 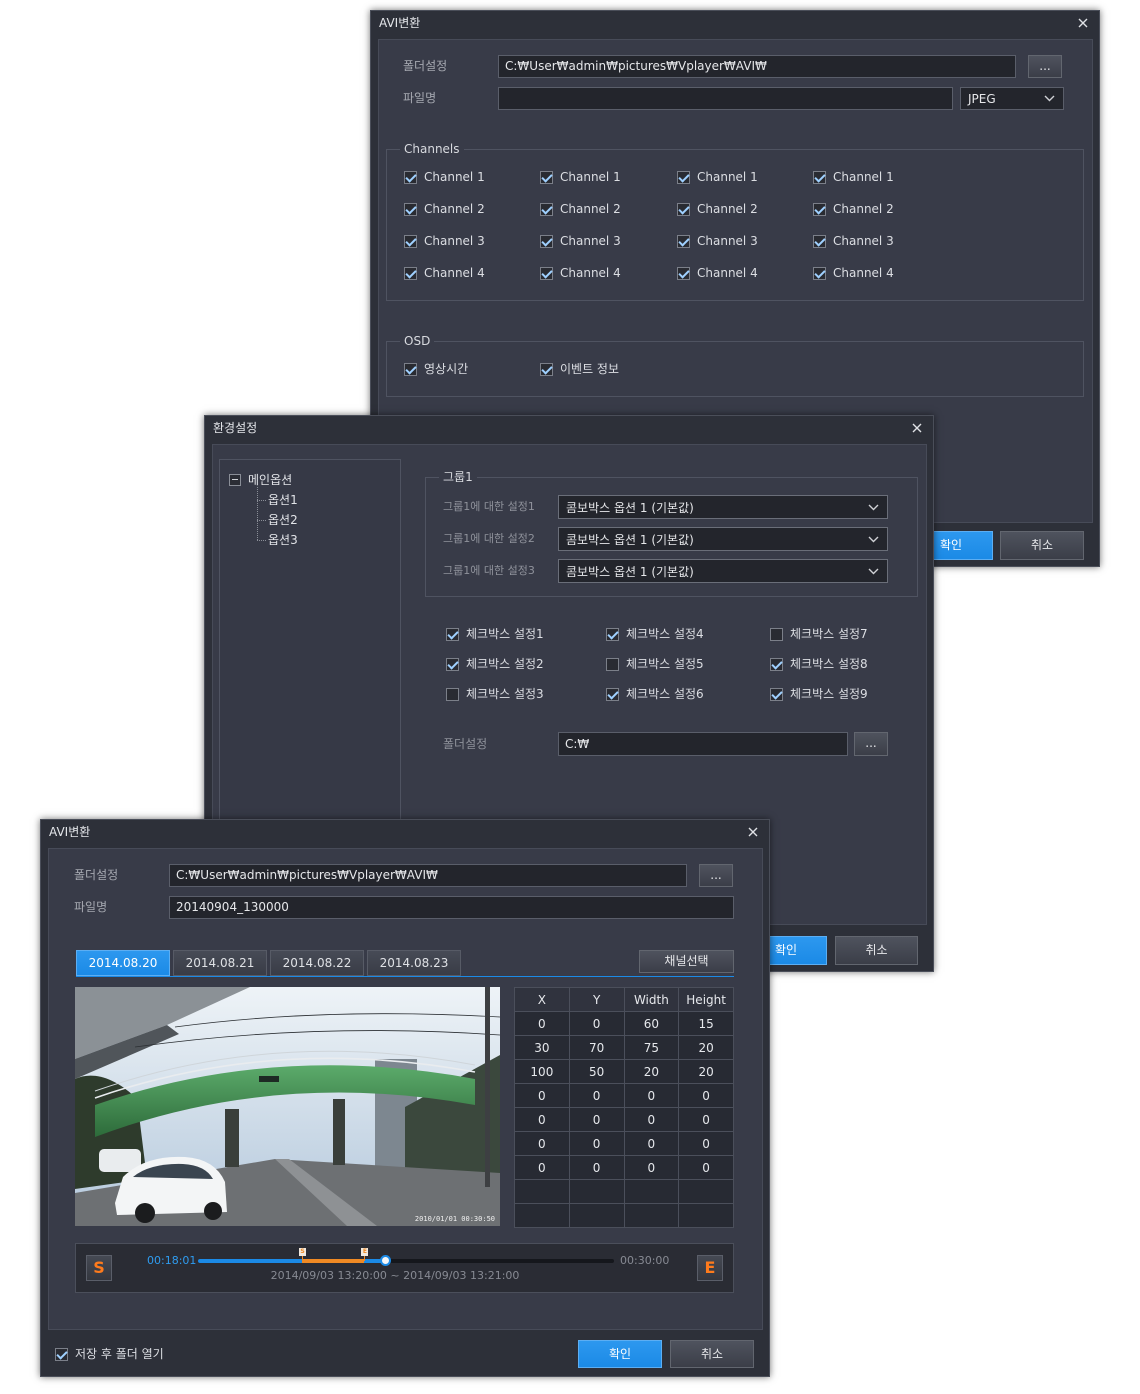 I want to click on table-row: 0 0 60 15, so click(x=624, y=1023).